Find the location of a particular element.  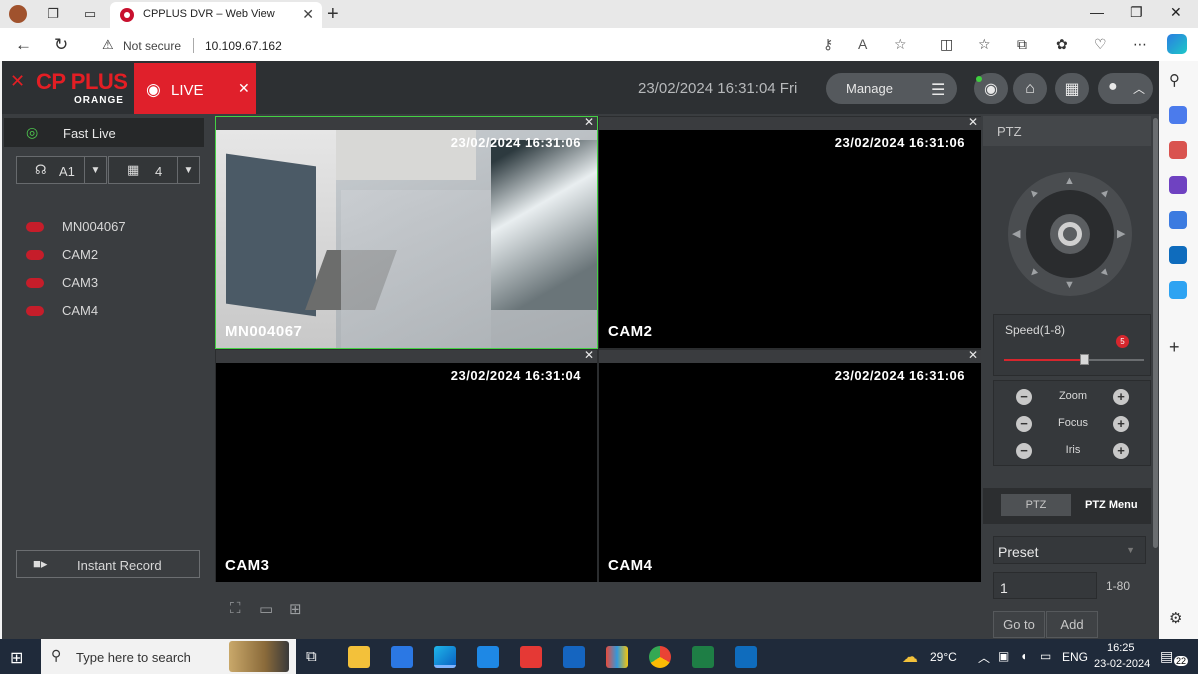

more-options-icon: ⋯ is located at coordinates (1140, 44).